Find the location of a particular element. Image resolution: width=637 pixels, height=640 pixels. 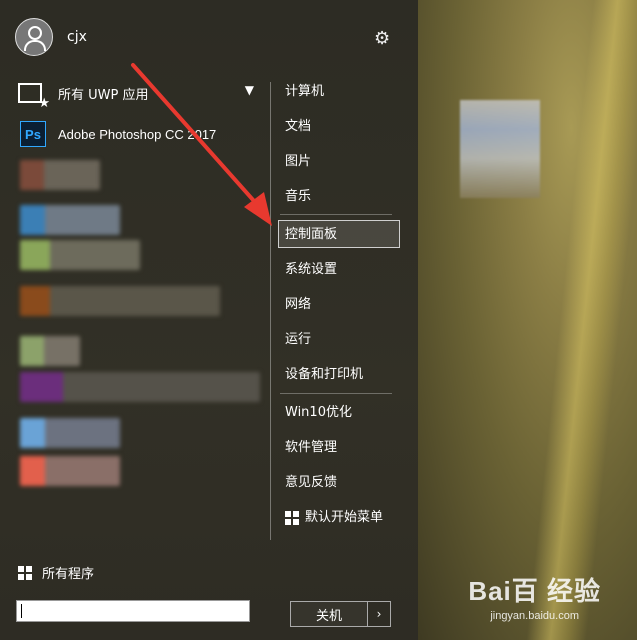

annotation-arrow is located at coordinates (201, 144).